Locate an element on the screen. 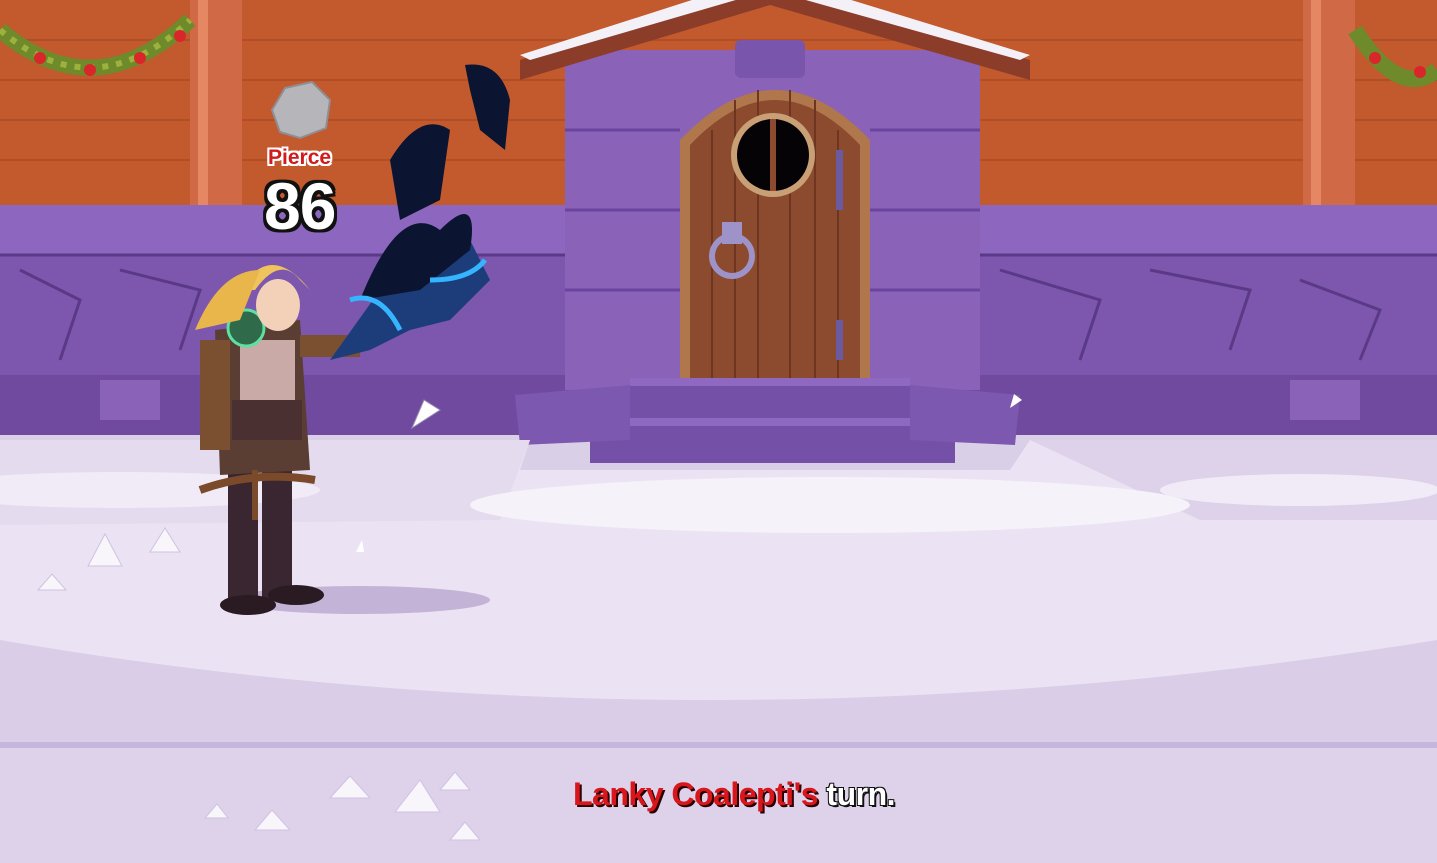  turn-combatant-name: Lanky Coalepti's is located at coordinates (696, 794).